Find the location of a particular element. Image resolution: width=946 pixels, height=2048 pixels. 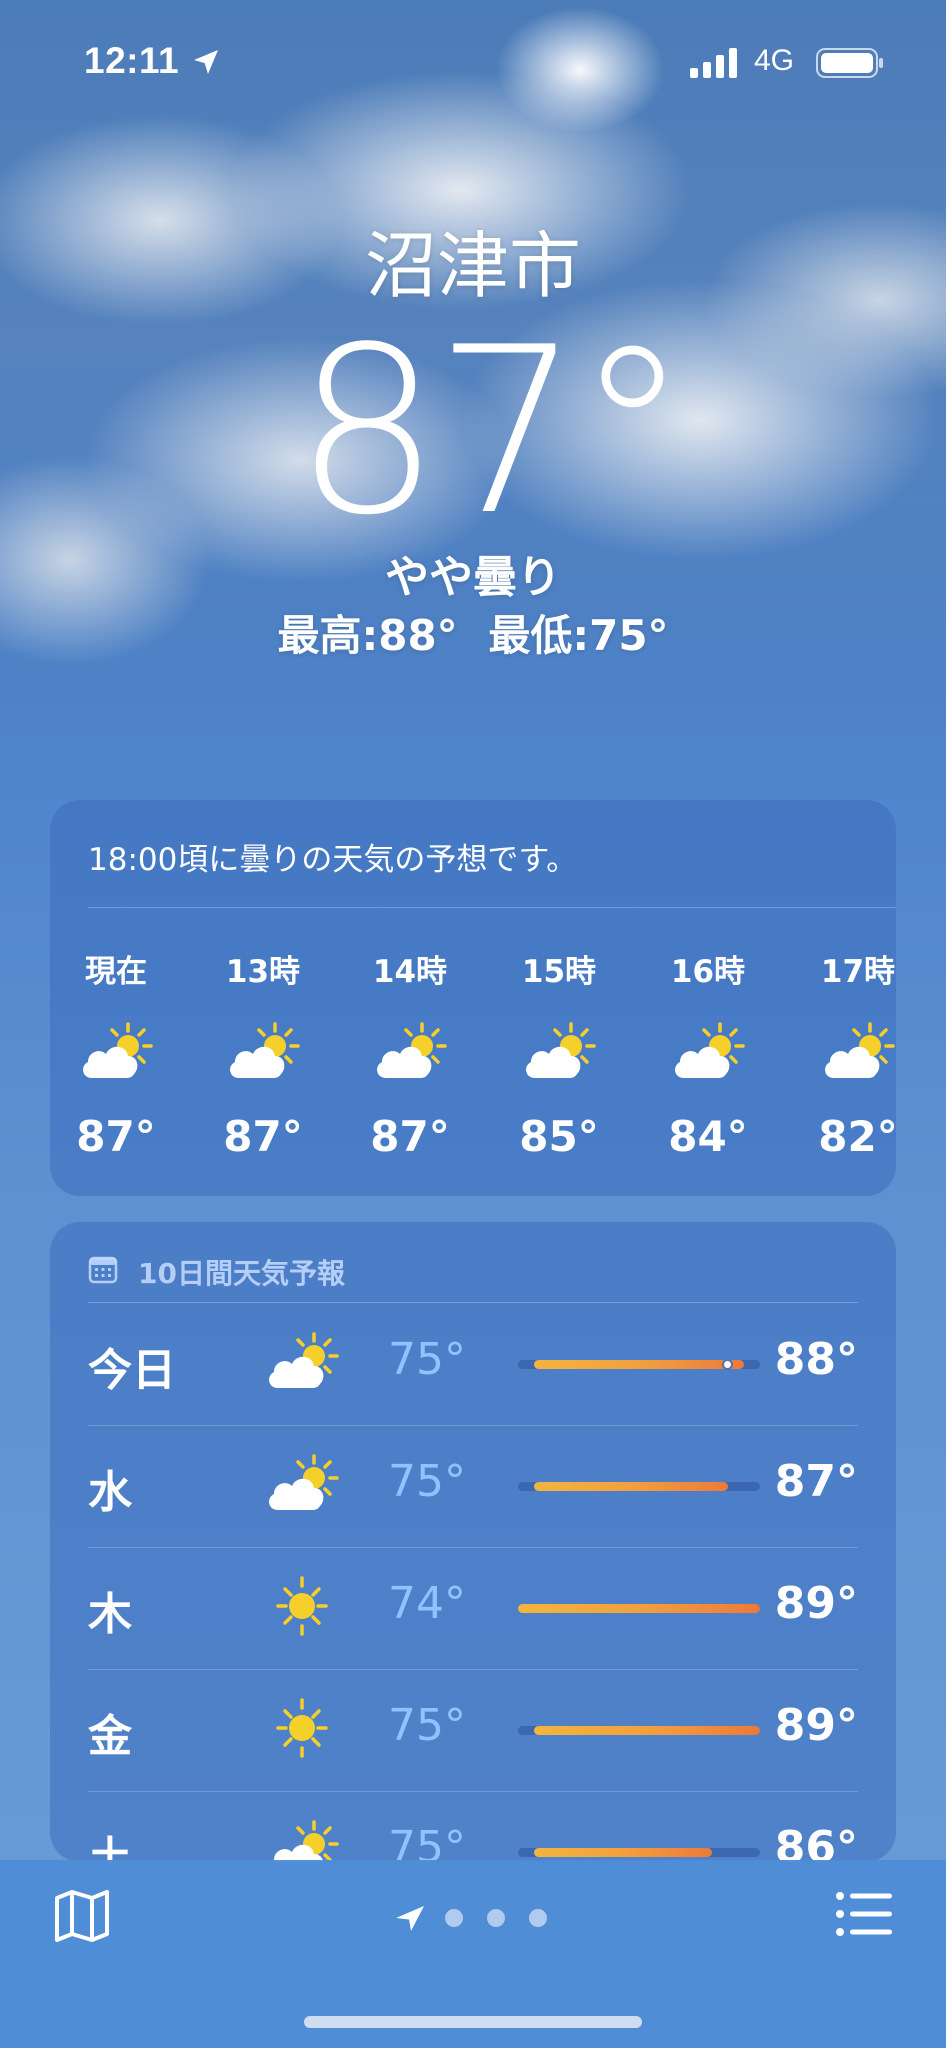

location-arrow-icon is located at coordinates (206, 62).